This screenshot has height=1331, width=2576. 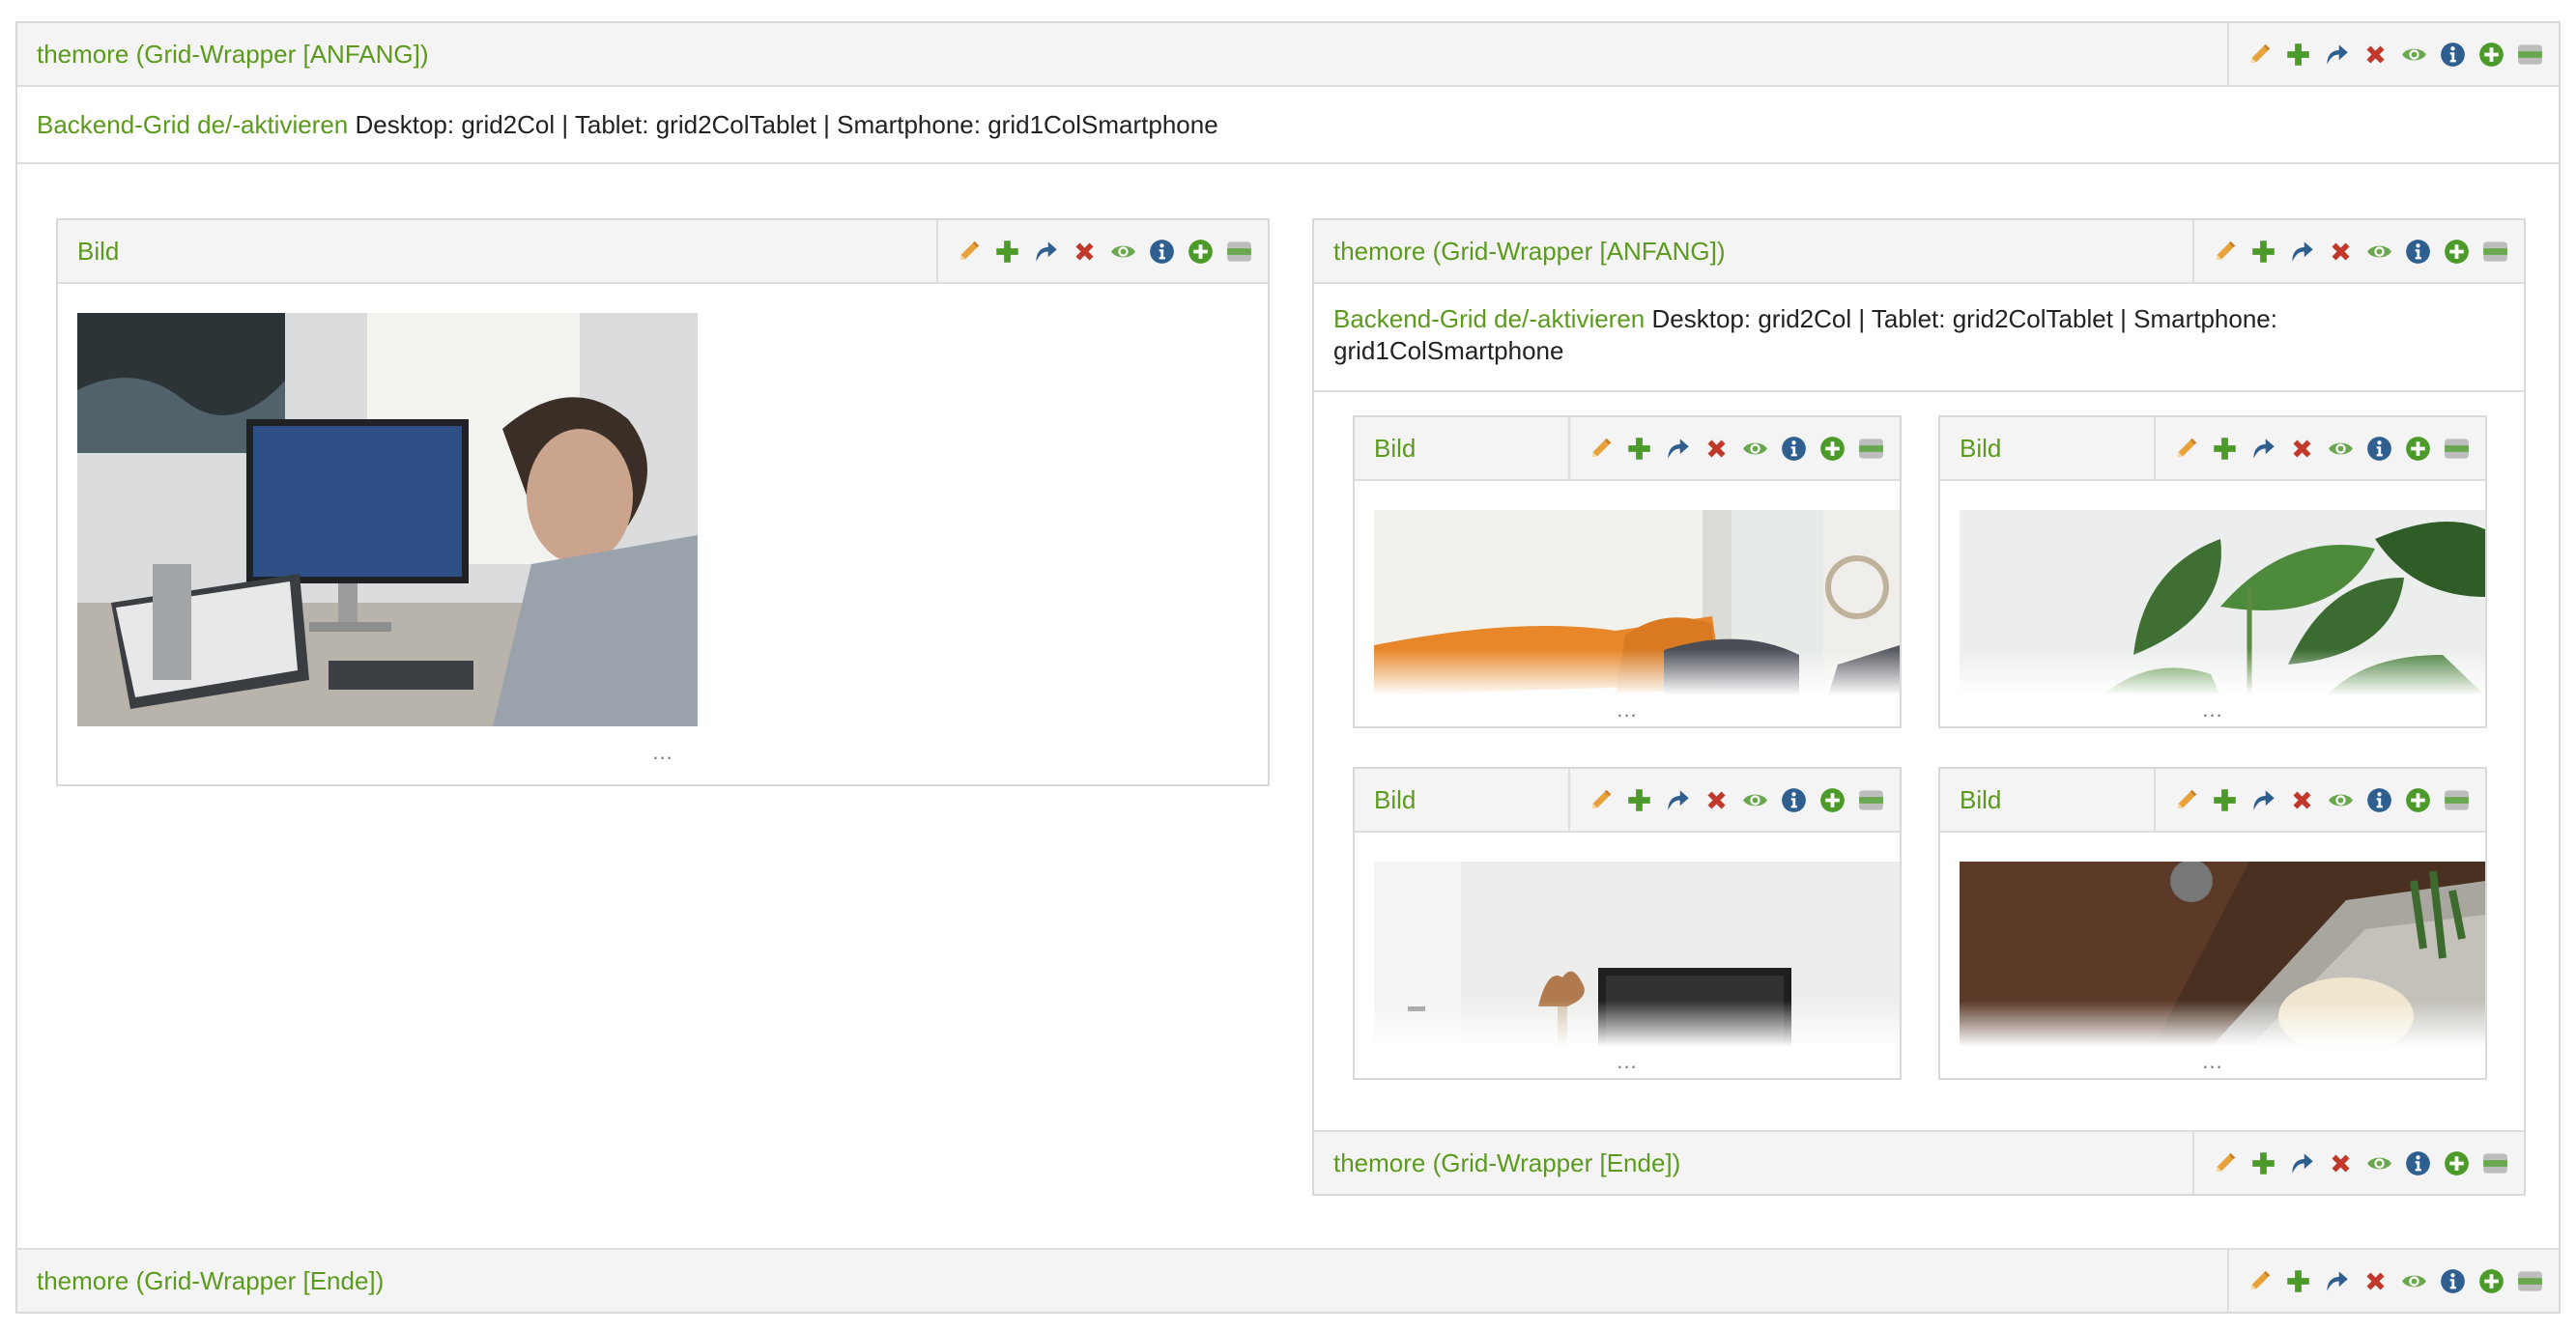 What do you see at coordinates (497, 252) in the screenshot?
I see `left-image-title: Bild` at bounding box center [497, 252].